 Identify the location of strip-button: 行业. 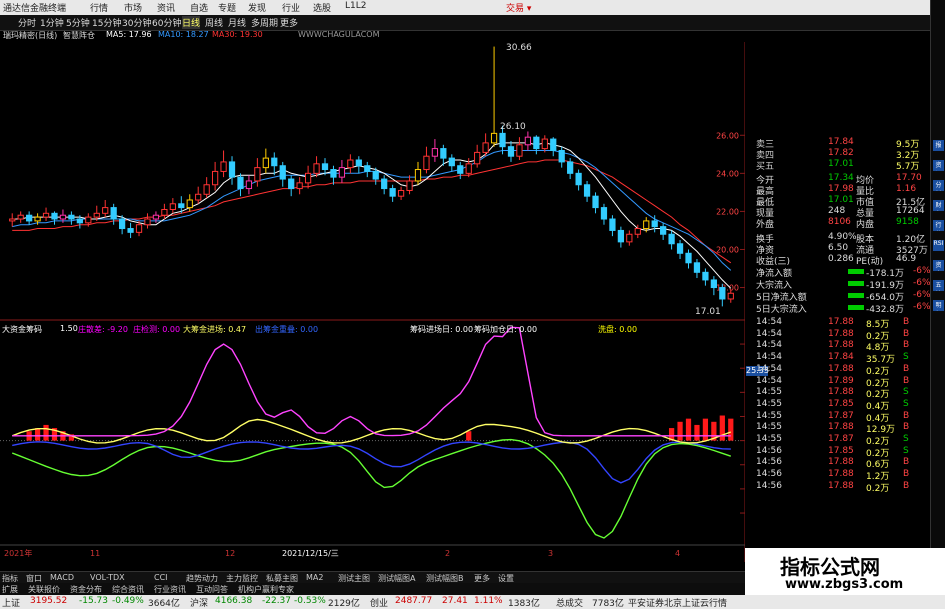
(938, 225).